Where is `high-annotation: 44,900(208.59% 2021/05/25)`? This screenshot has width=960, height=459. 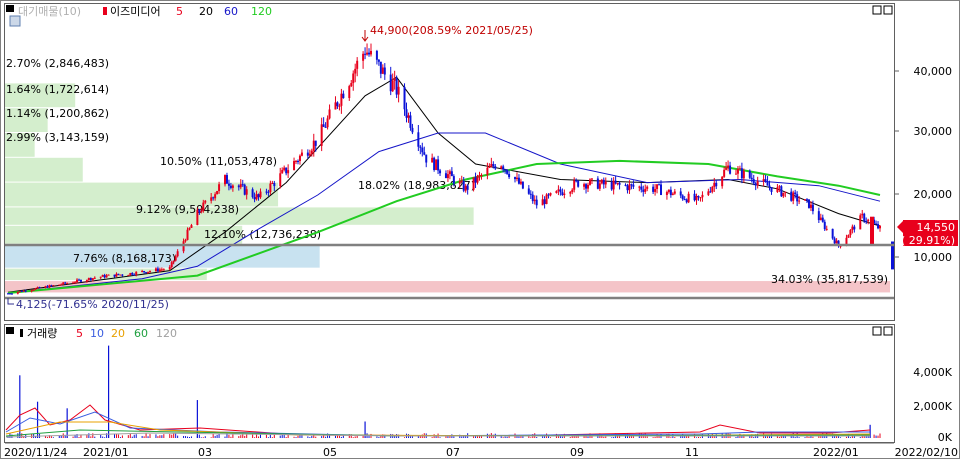
high-annotation: 44,900(208.59% 2021/05/25) is located at coordinates (451, 30).